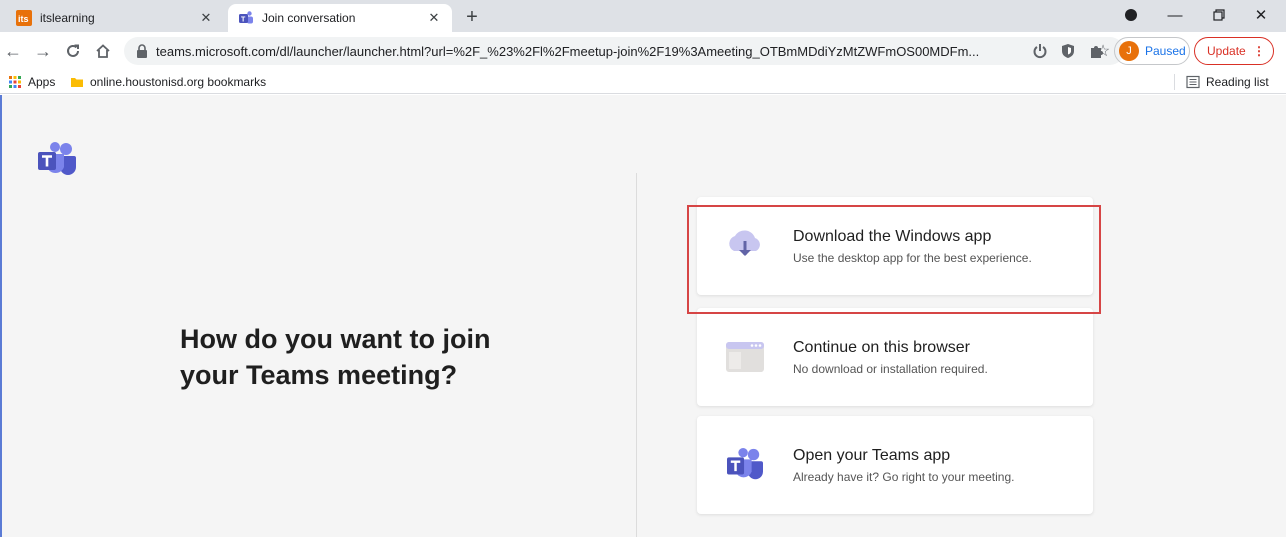 This screenshot has width=1286, height=537. Describe the element at coordinates (1219, 15) in the screenshot. I see `restore-icon` at that location.